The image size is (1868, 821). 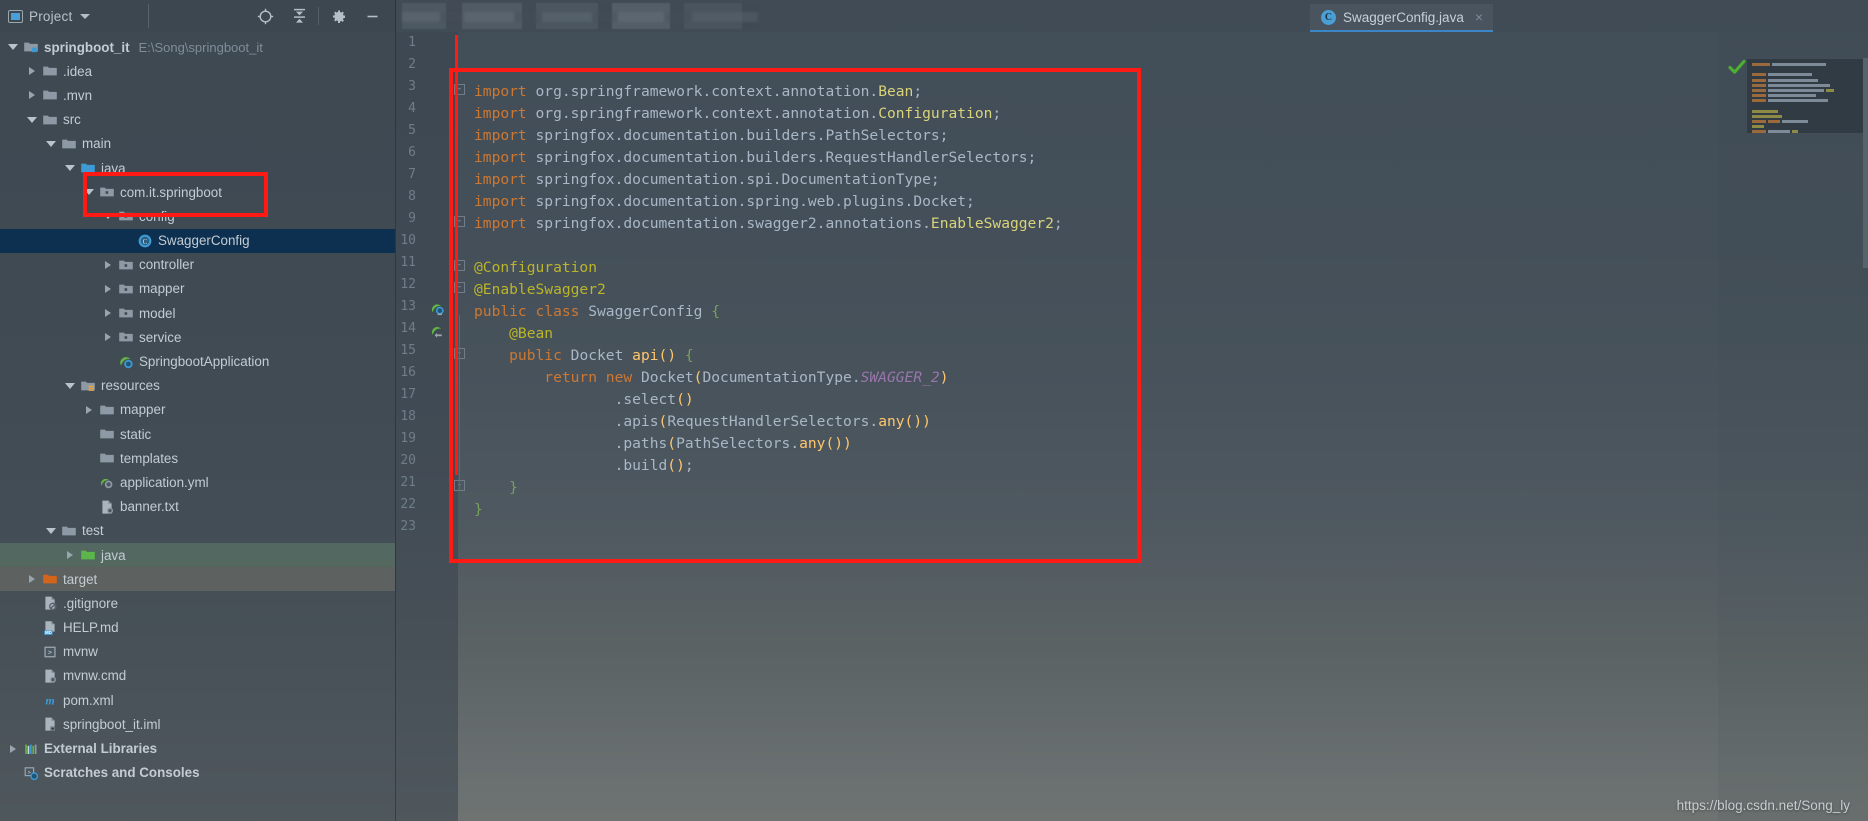 What do you see at coordinates (197, 313) in the screenshot?
I see `sidebar-item-package-model: model` at bounding box center [197, 313].